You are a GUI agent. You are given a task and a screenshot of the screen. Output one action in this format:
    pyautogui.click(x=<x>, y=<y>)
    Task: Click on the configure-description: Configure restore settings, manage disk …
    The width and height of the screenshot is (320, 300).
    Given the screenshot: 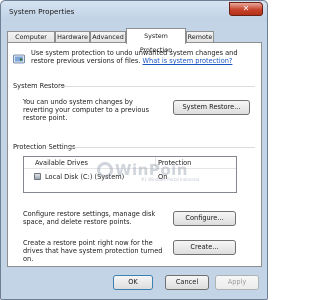 What is the action you would take?
    pyautogui.click(x=89, y=218)
    